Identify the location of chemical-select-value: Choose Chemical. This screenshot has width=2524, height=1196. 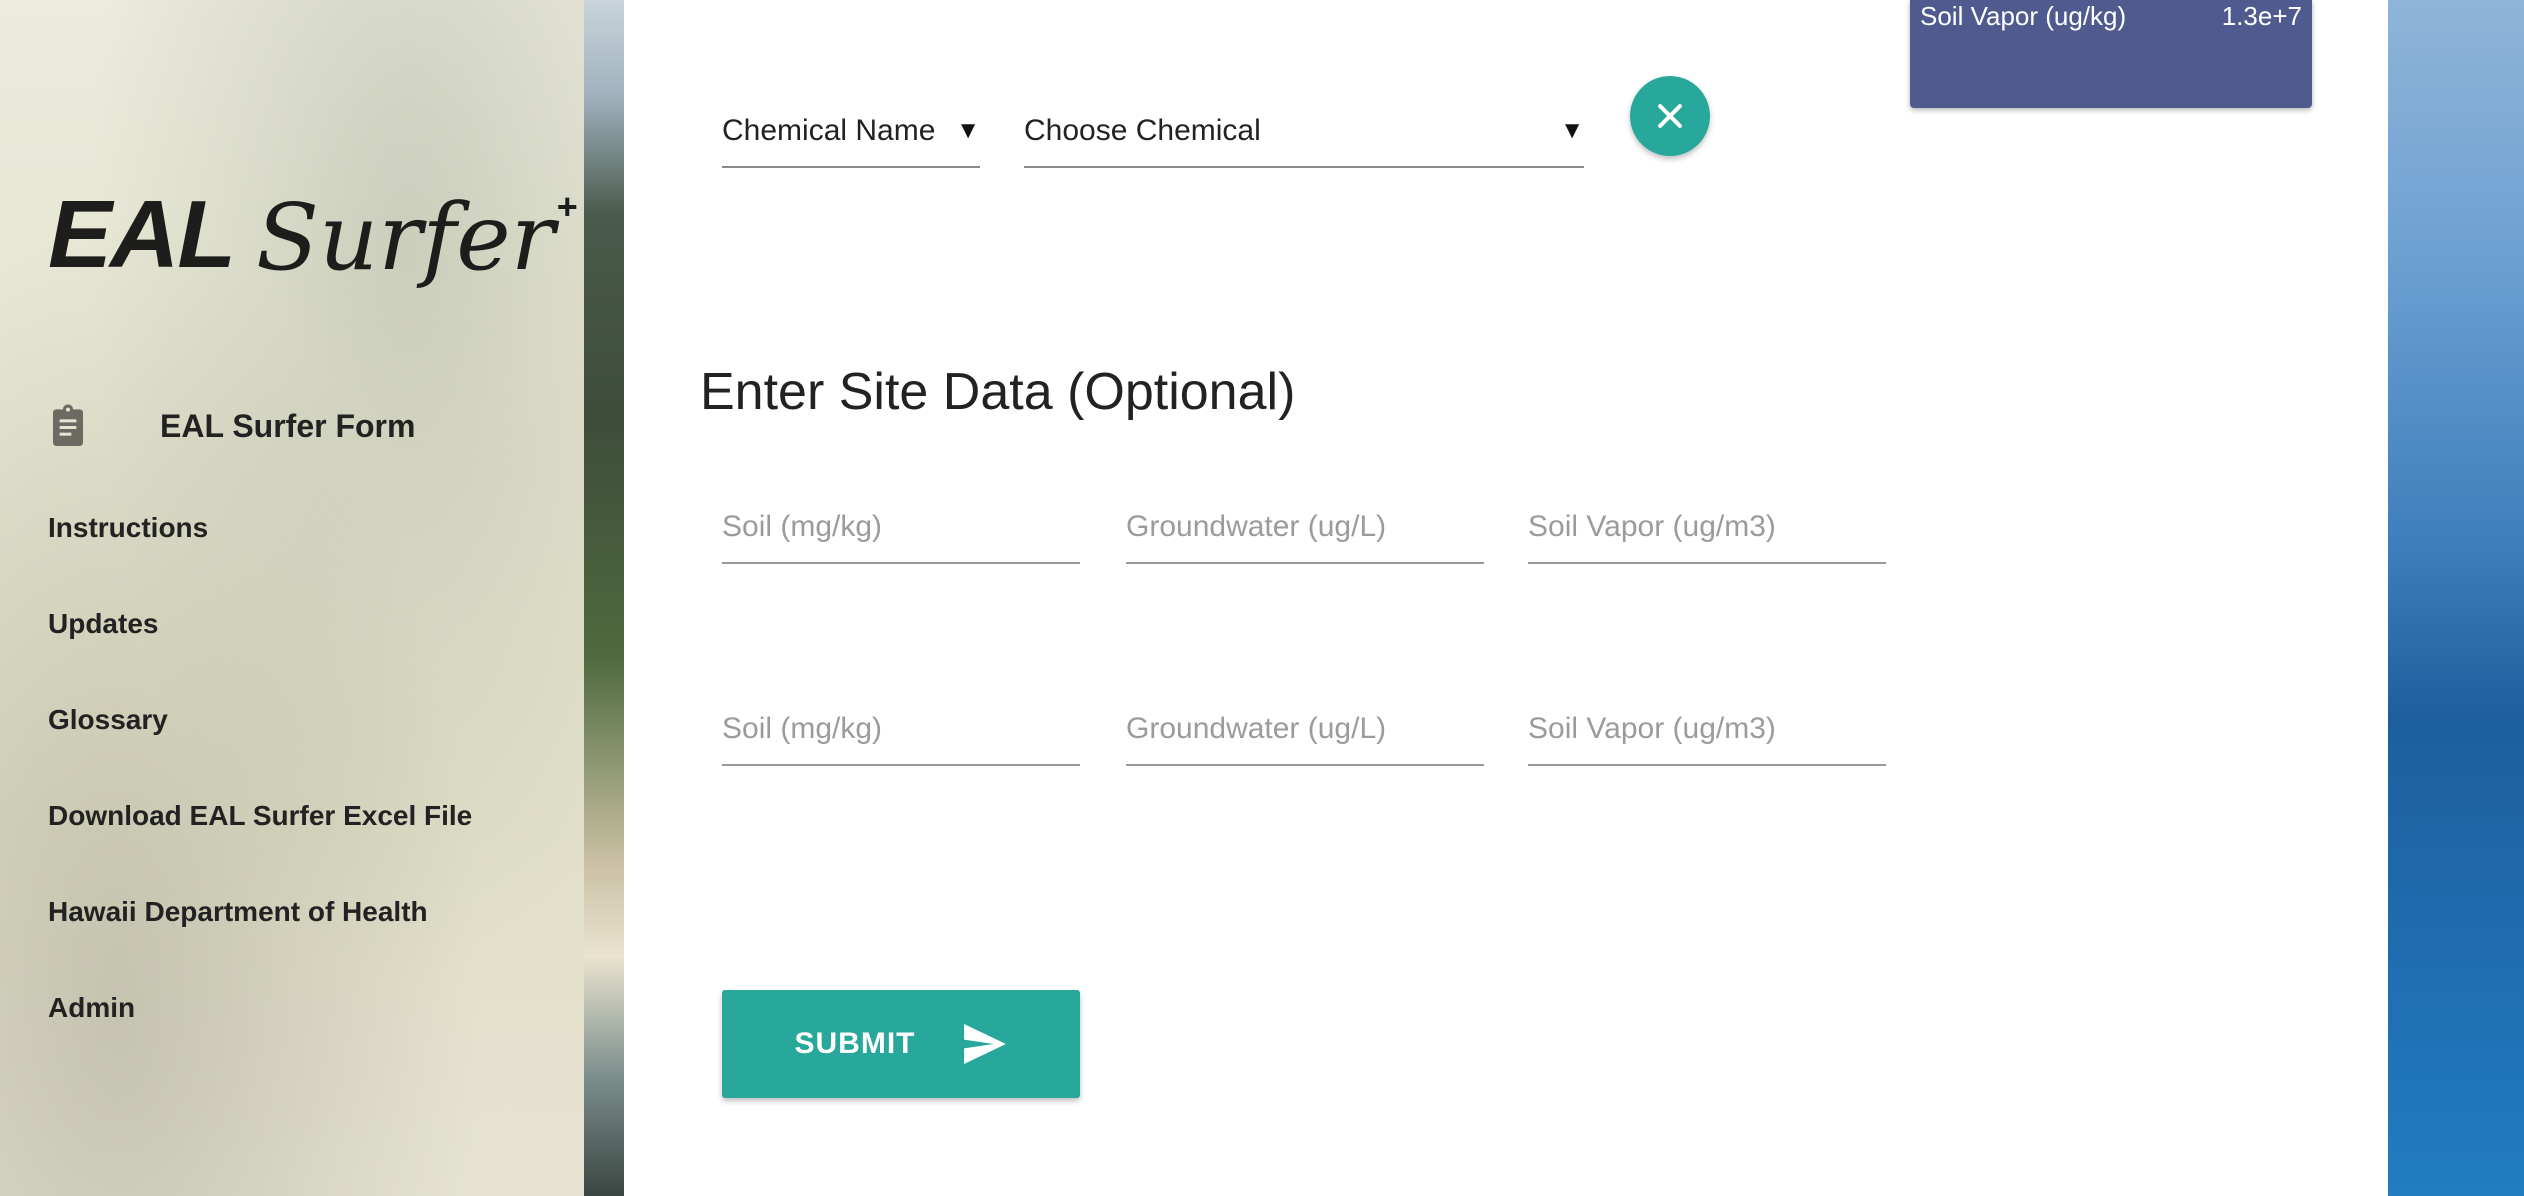
(1142, 130).